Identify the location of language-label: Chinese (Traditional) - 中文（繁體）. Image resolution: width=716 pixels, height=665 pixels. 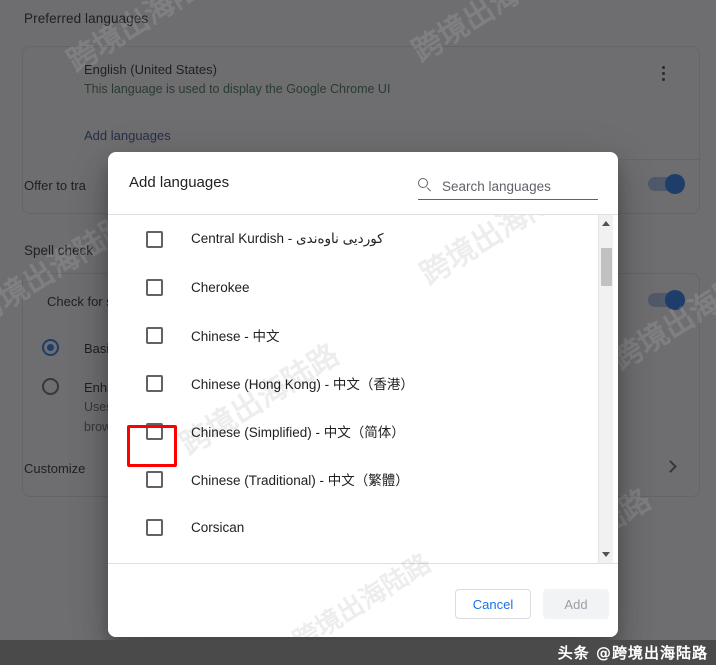
(300, 480).